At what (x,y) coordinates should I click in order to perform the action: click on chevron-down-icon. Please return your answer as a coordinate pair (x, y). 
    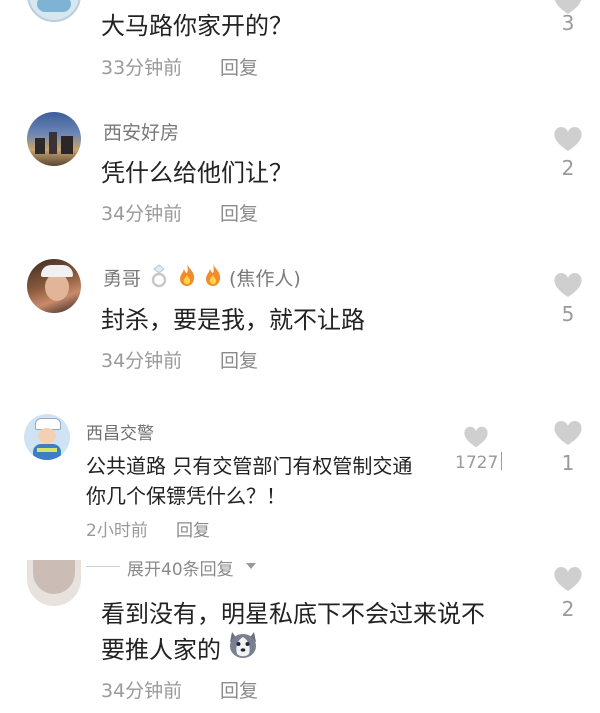
    Looking at the image, I should click on (251, 566).